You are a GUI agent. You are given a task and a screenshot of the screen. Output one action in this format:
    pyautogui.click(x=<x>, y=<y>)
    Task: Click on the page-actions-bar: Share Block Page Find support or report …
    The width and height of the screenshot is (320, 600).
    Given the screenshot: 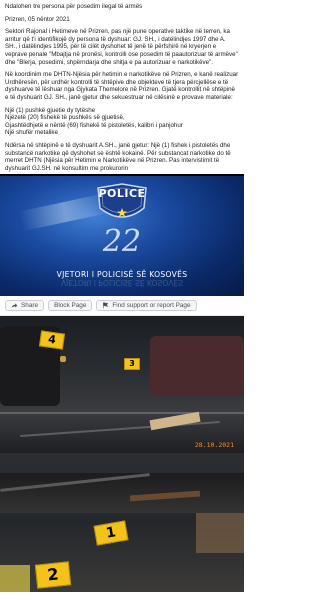 What is the action you would take?
    pyautogui.click(x=122, y=306)
    